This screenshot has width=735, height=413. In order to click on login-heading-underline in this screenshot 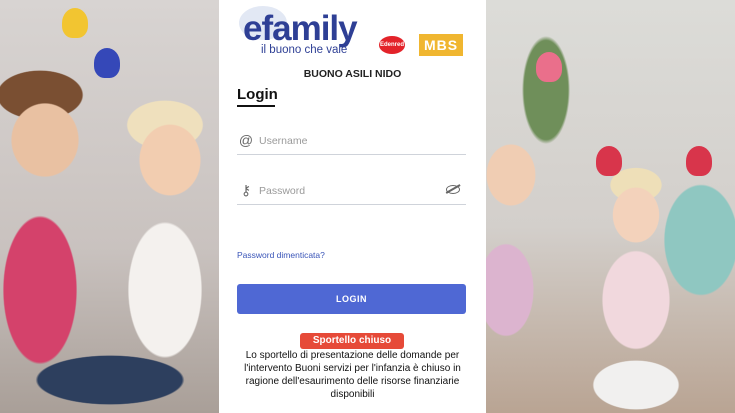, I will do `click(256, 106)`.